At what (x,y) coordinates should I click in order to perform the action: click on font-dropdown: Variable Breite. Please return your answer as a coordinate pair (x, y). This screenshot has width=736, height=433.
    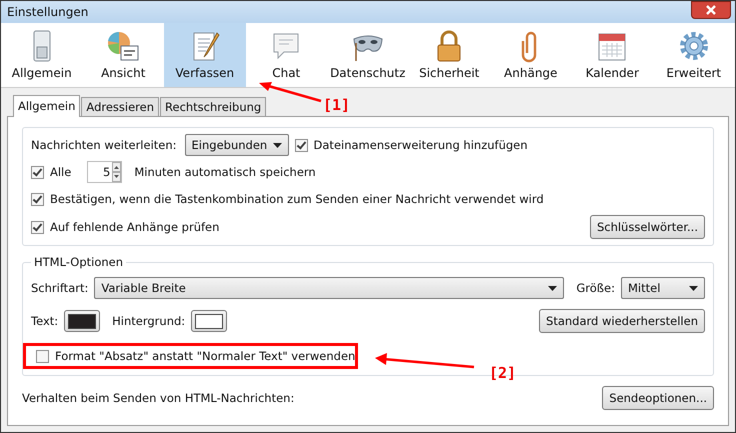
    Looking at the image, I should click on (329, 288).